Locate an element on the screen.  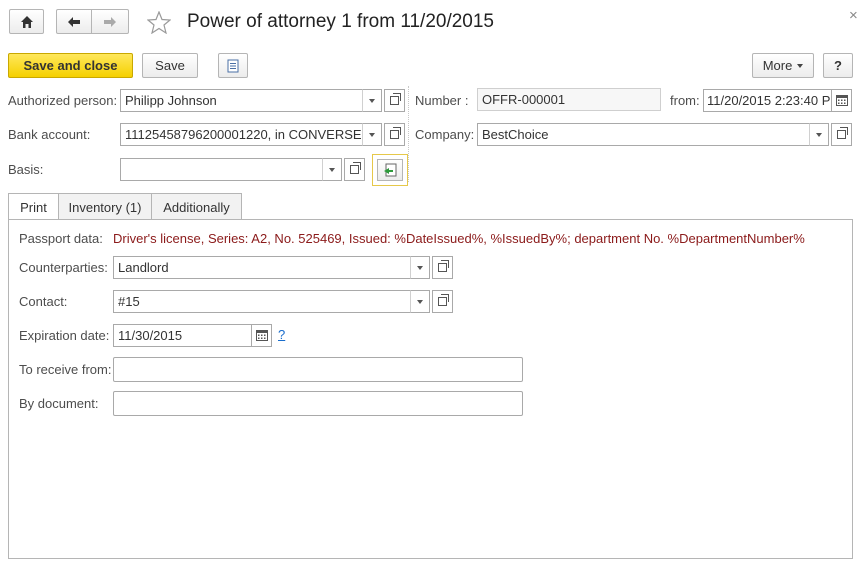
by-document-field is located at coordinates (318, 403).